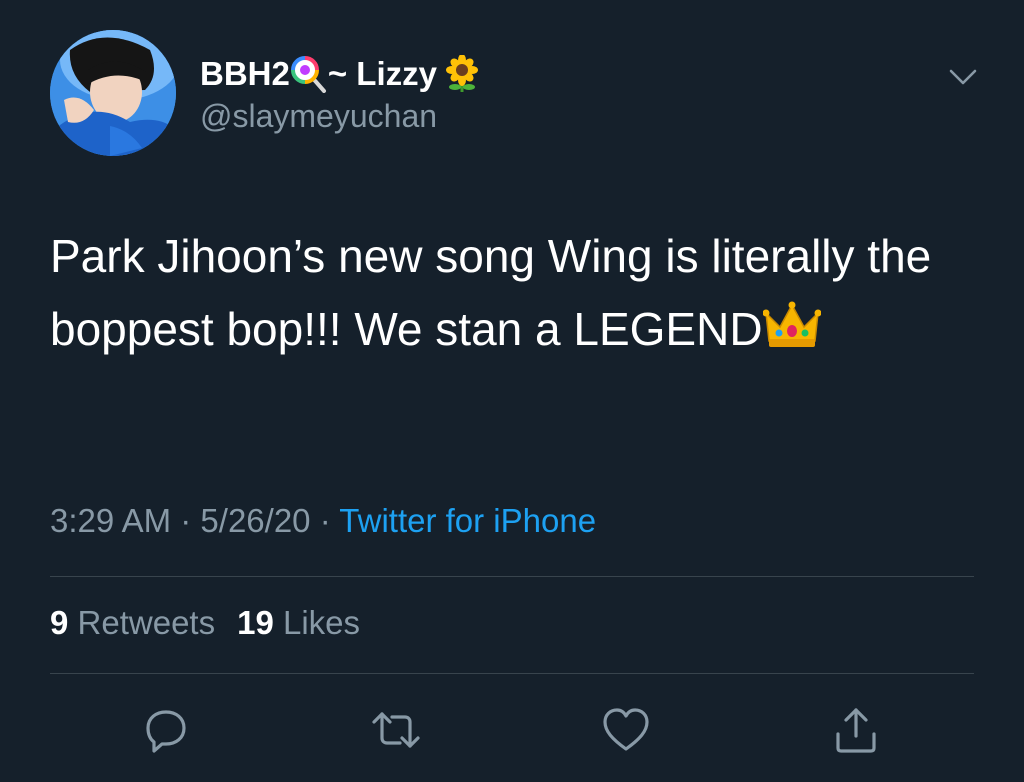 This screenshot has height=782, width=1024. I want to click on avatar, so click(113, 93).